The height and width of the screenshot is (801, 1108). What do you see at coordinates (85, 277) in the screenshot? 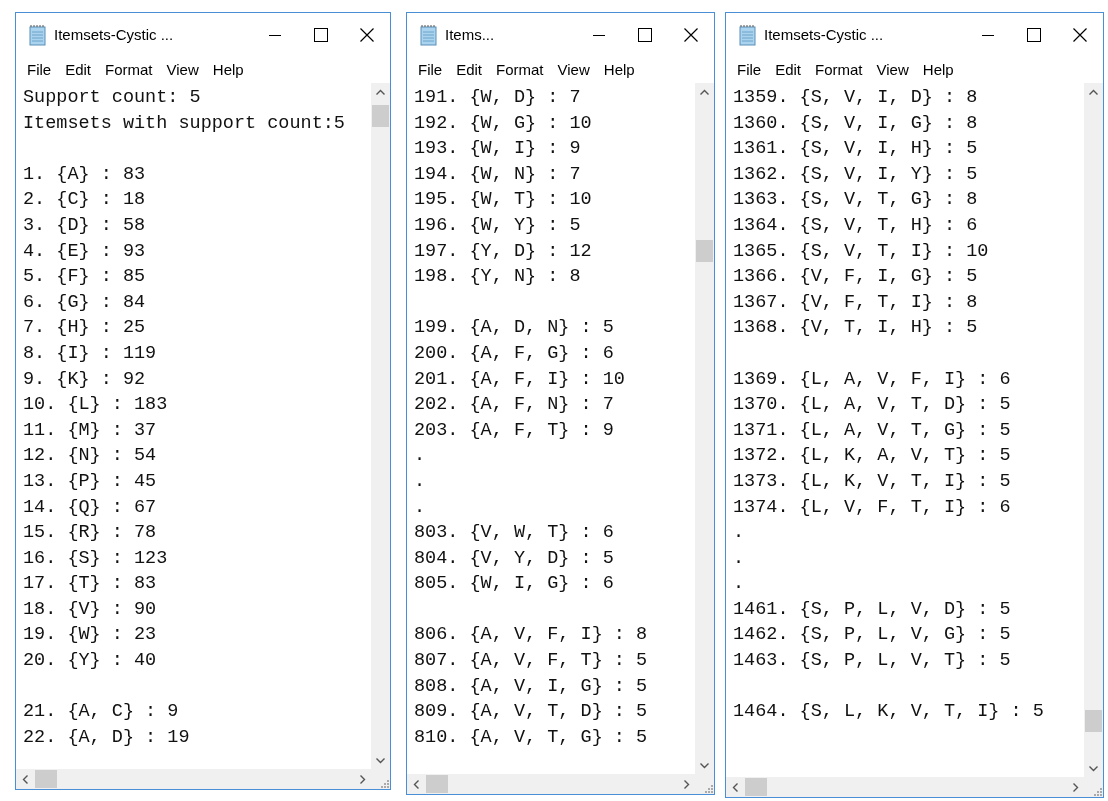
I see `text-line: 5. {F} : 85` at bounding box center [85, 277].